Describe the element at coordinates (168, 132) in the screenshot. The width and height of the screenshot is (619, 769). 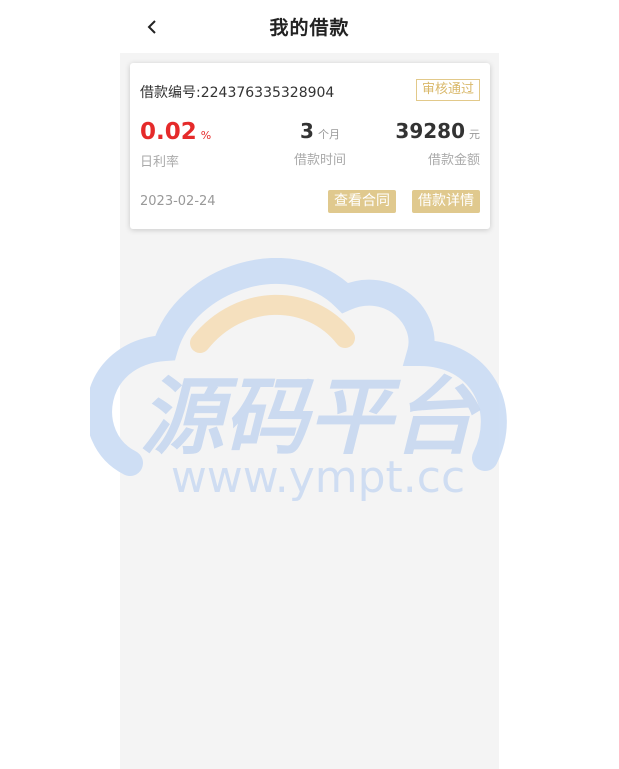
I see `rate-value: 0.02` at that location.